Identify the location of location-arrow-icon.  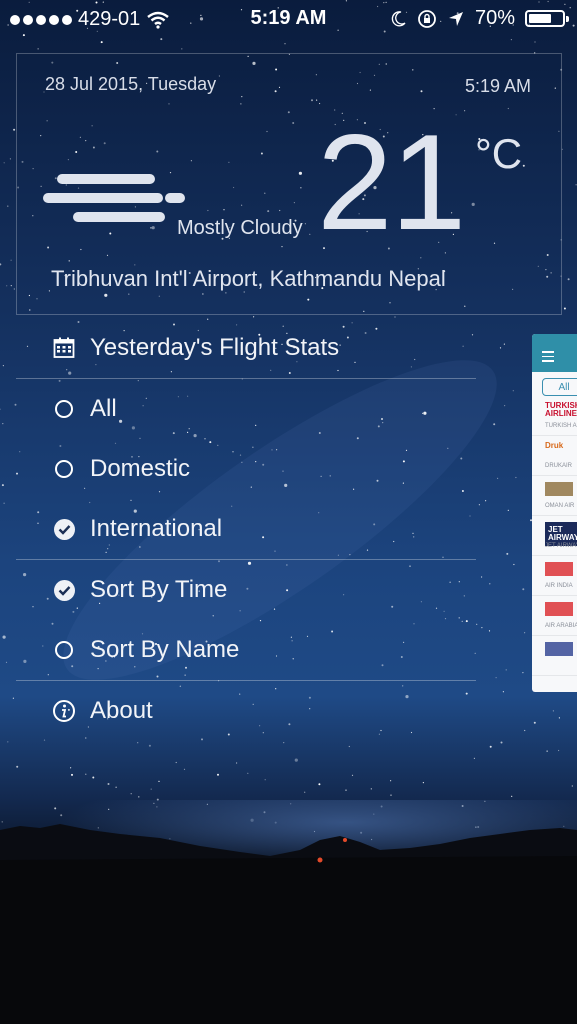
(455, 18).